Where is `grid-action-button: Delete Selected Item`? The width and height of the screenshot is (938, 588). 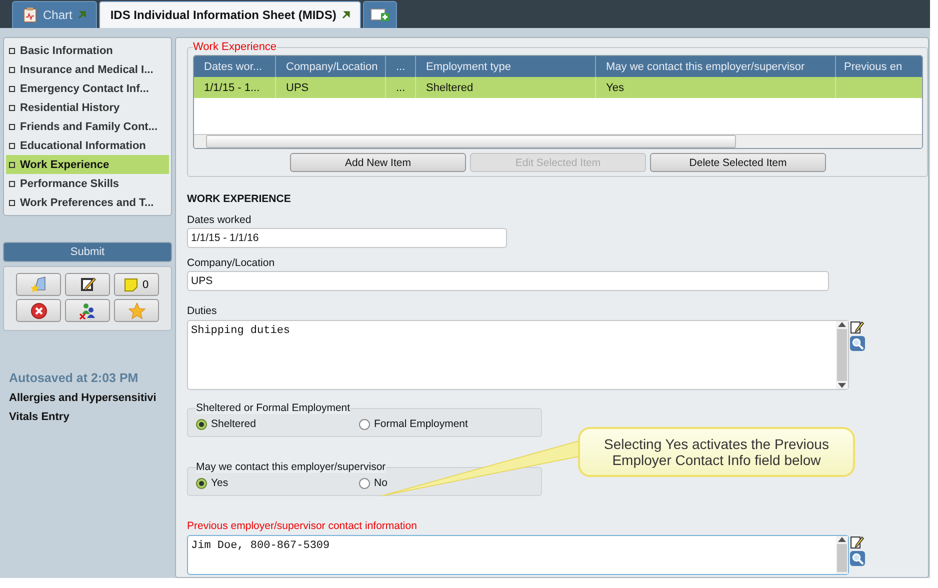
grid-action-button: Delete Selected Item is located at coordinates (738, 162).